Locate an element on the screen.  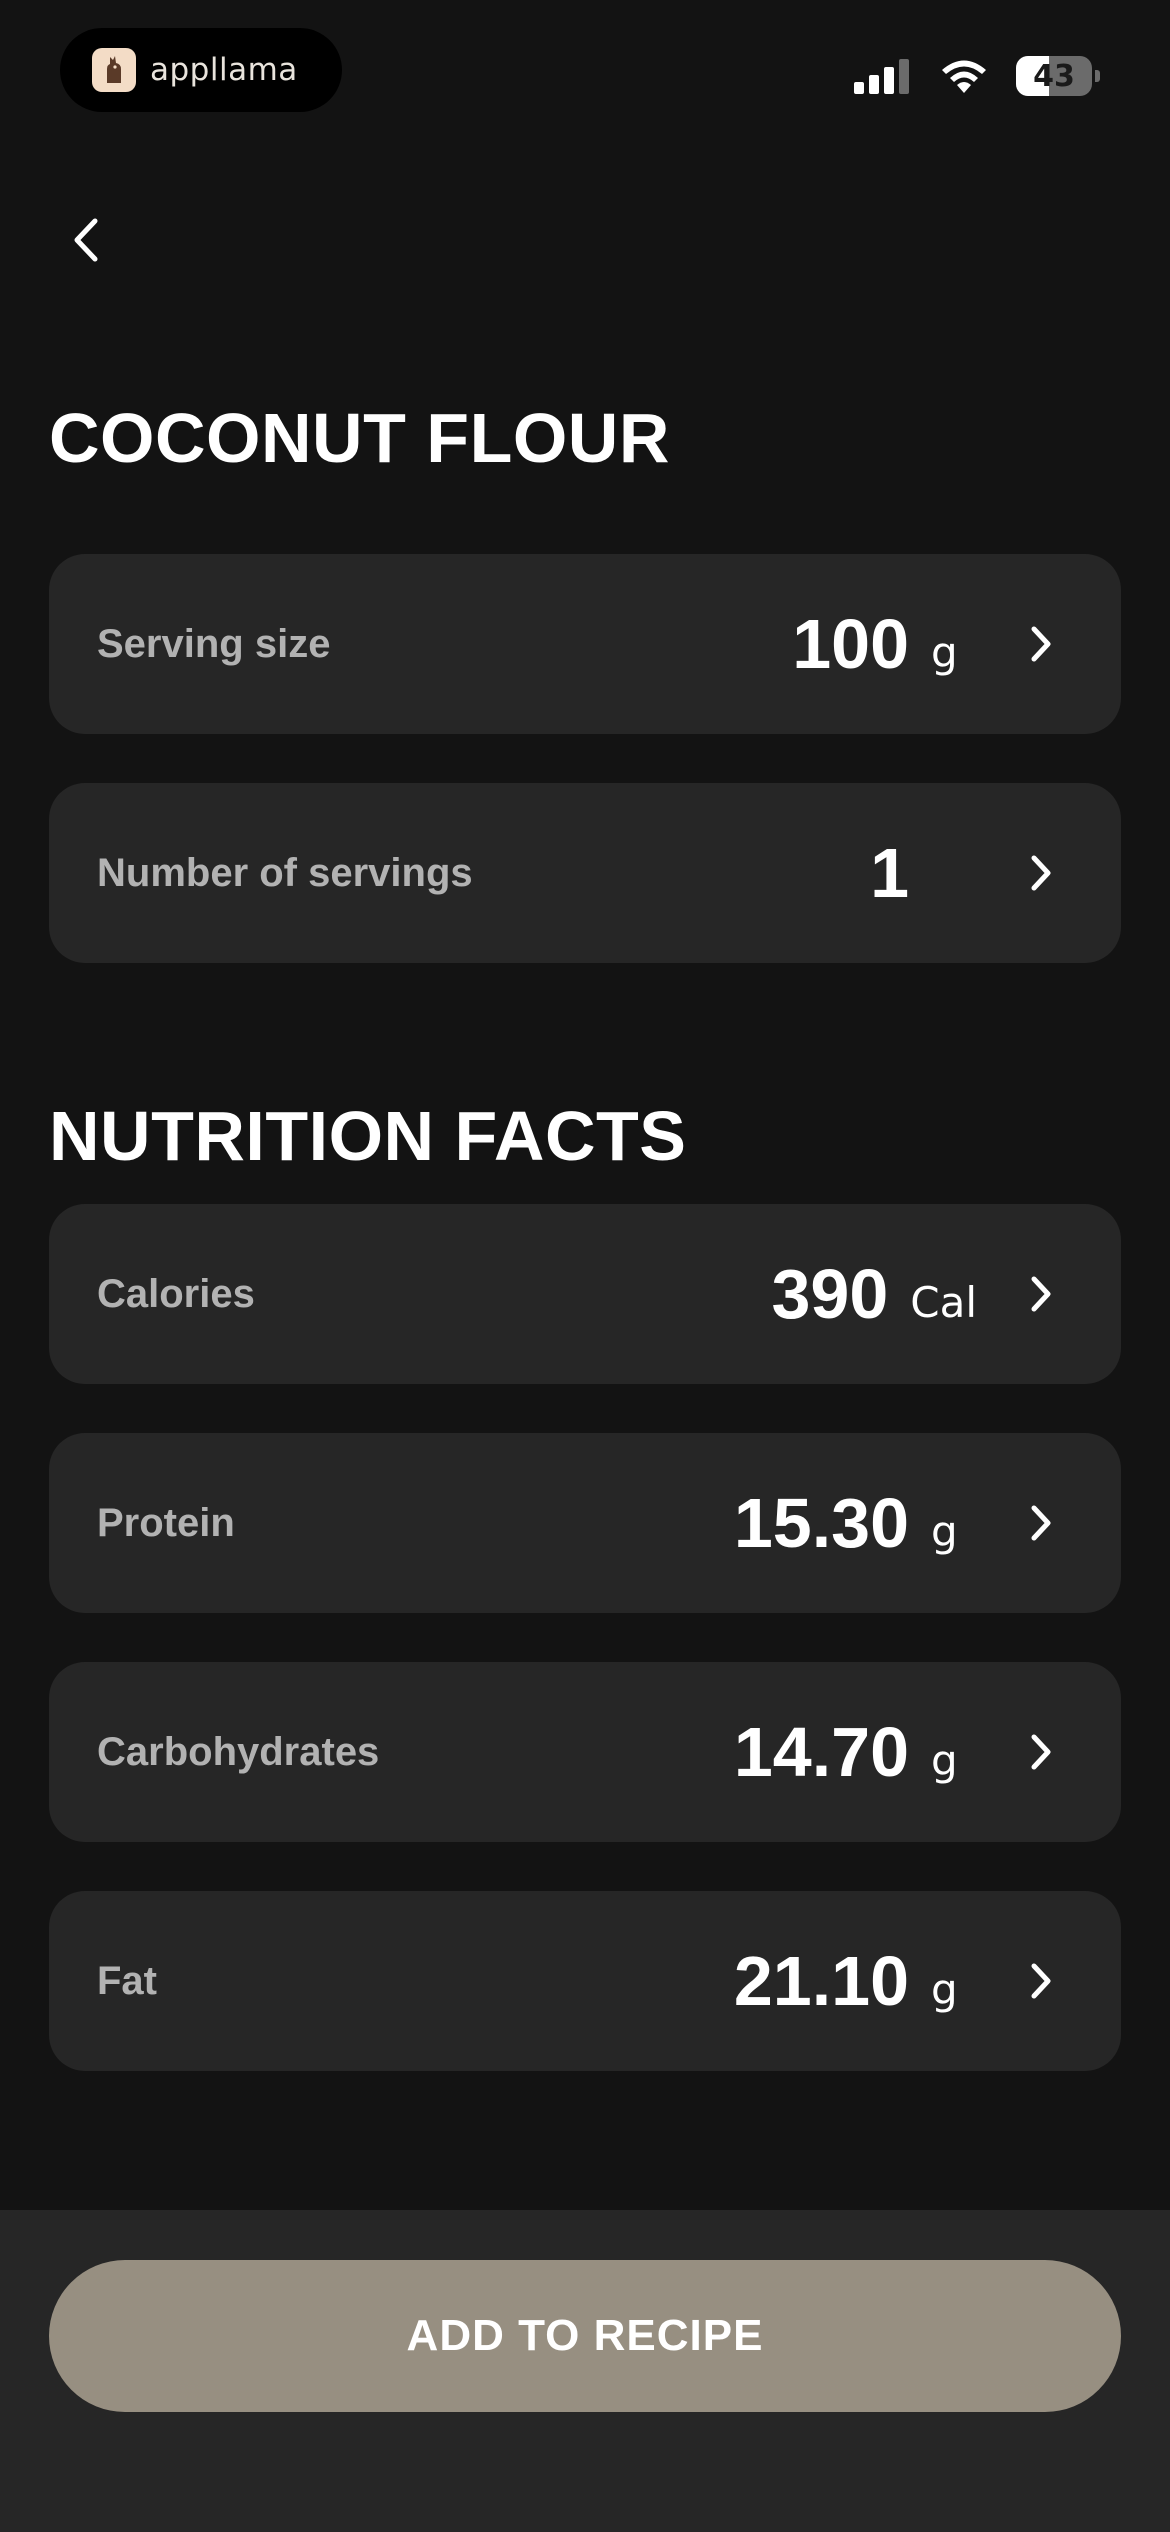
nutrition-row-protein: Protein 15.30 g is located at coordinates (585, 1523).